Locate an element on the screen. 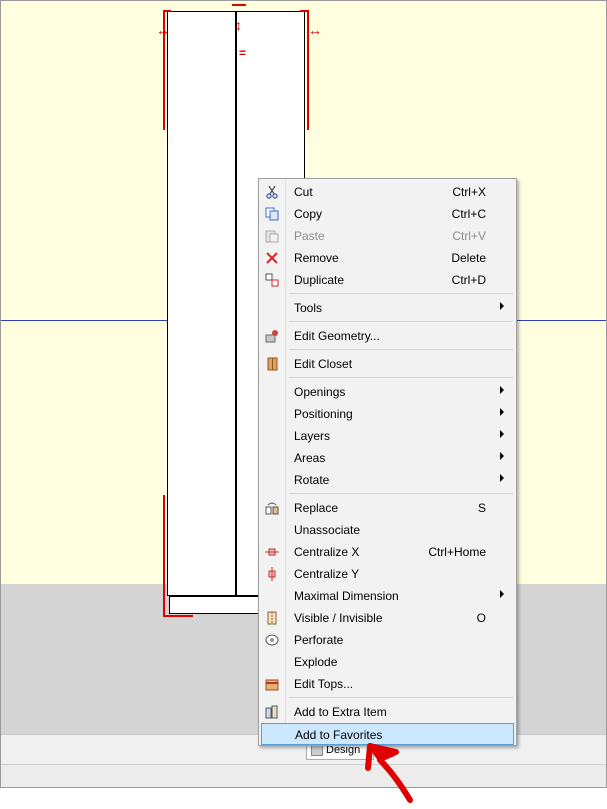  copy-icon is located at coordinates (272, 214).